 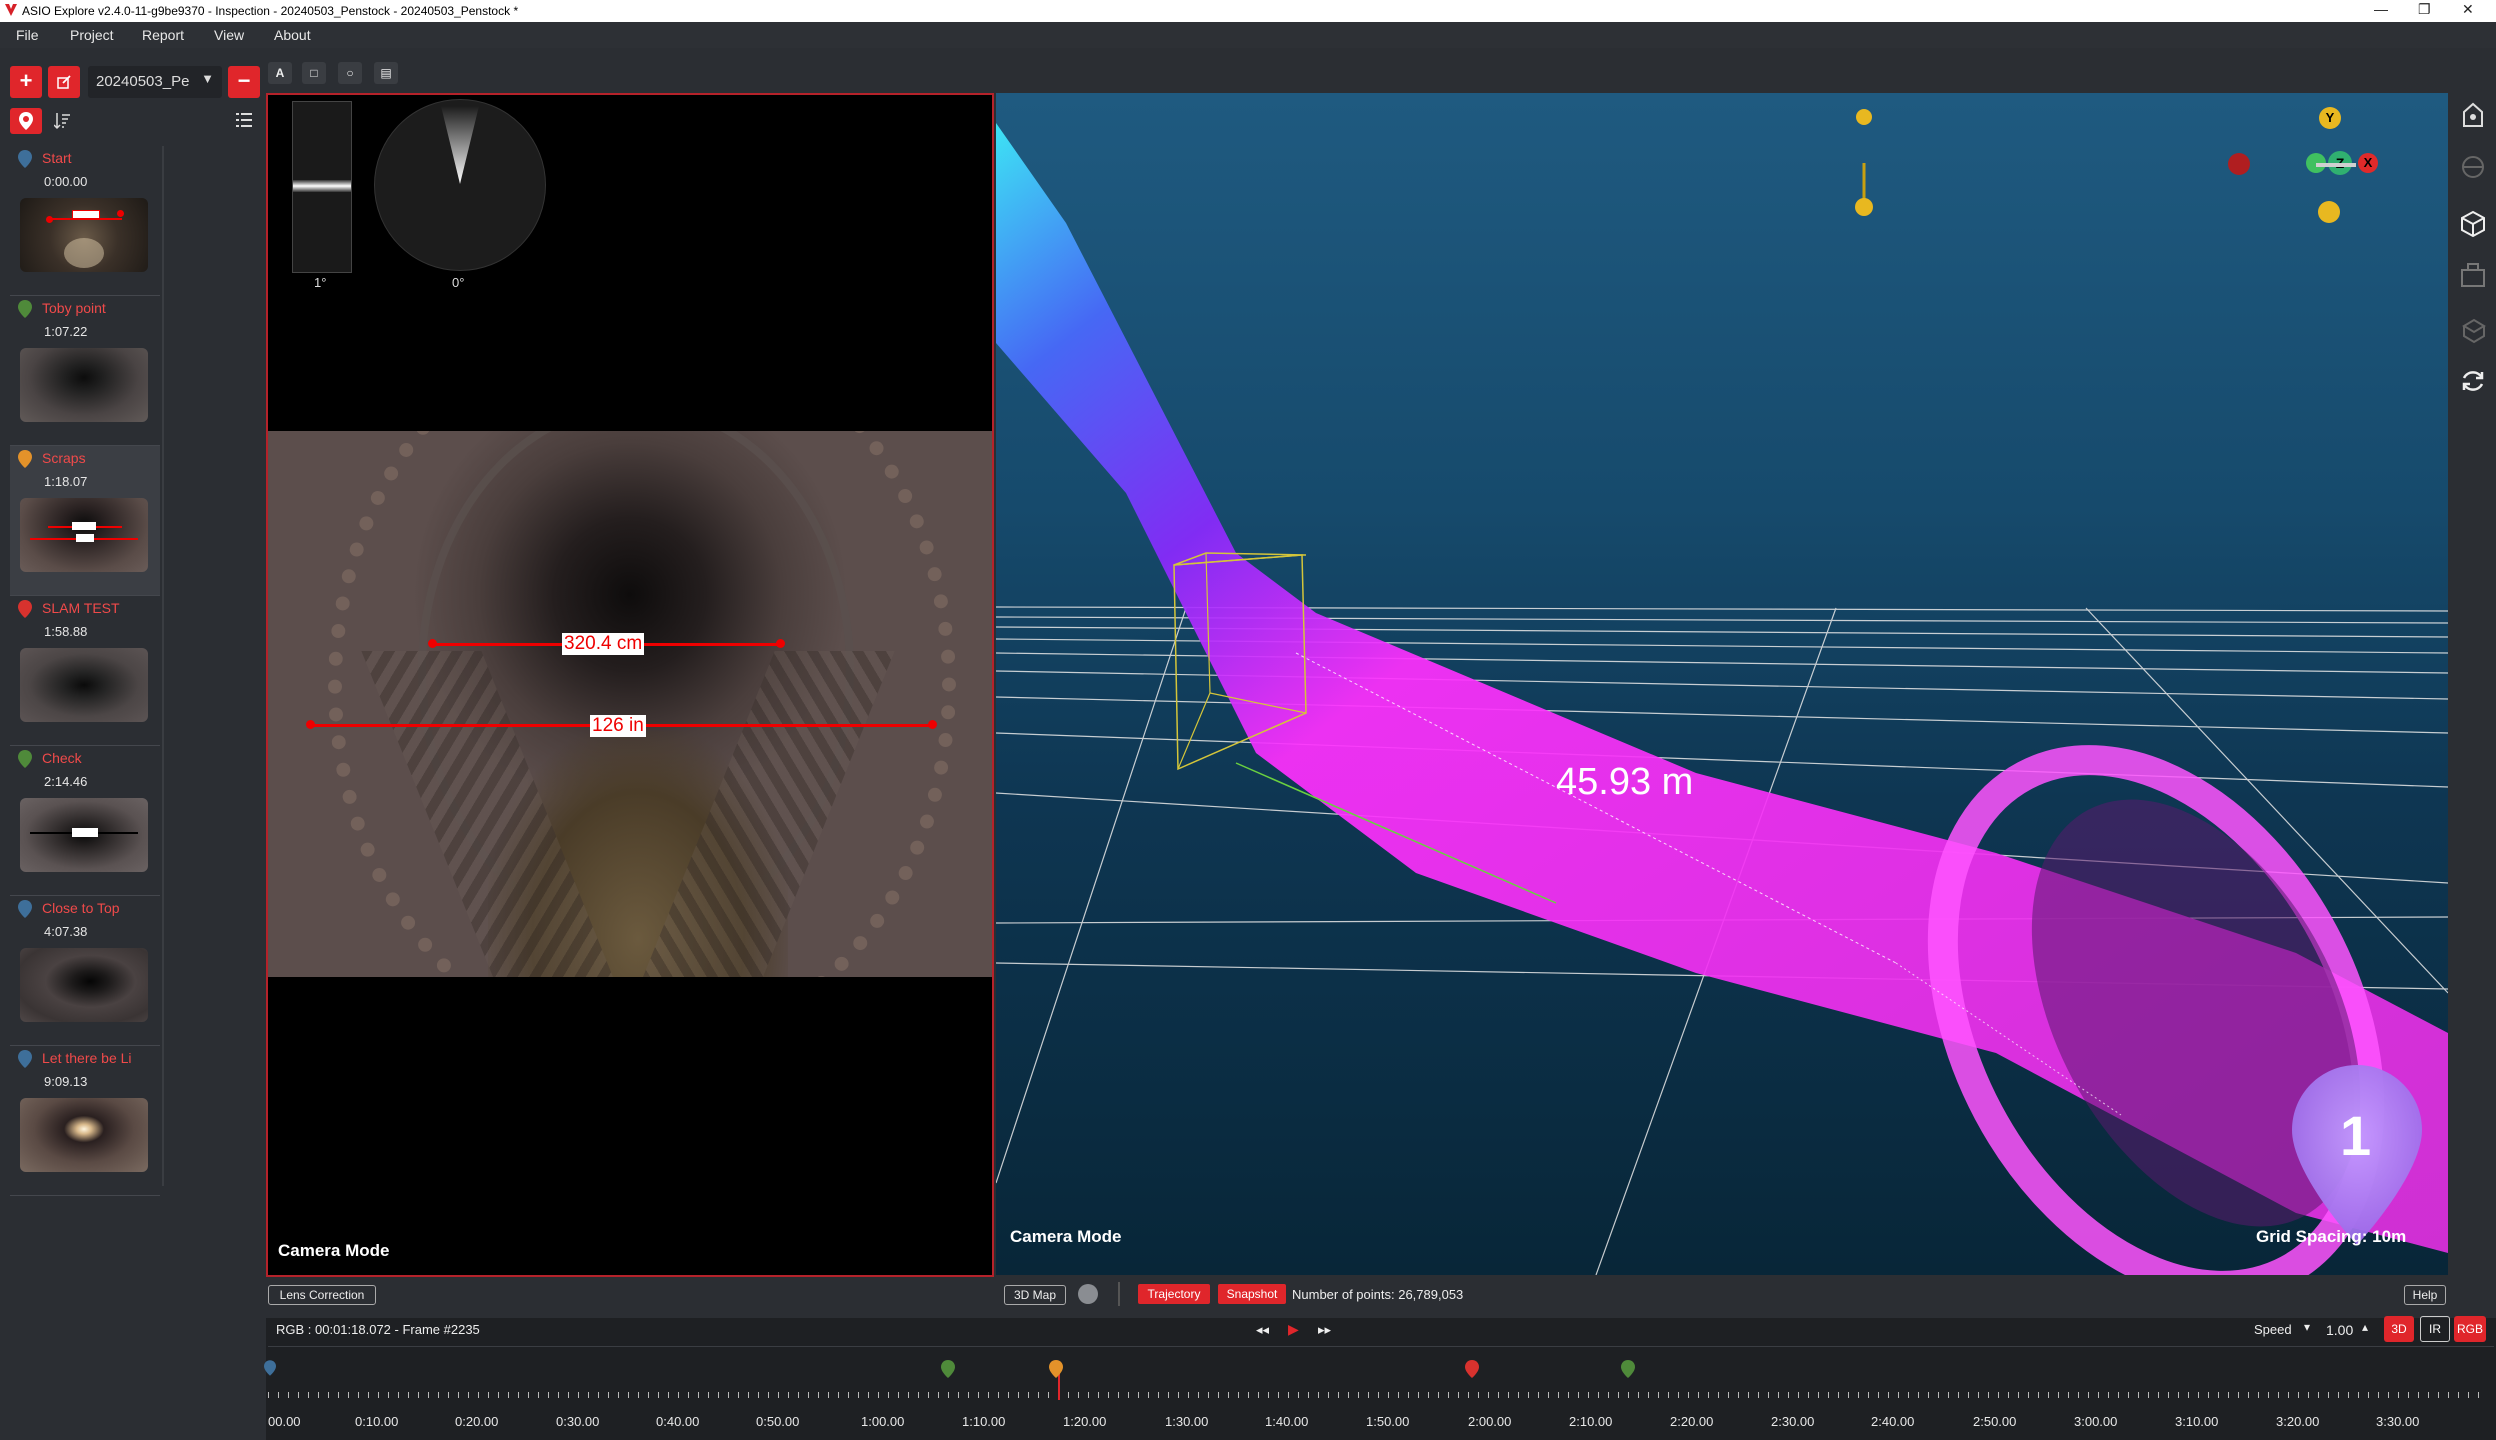 What do you see at coordinates (85, 371) in the screenshot?
I see `list-item: Toby point 1:07.22` at bounding box center [85, 371].